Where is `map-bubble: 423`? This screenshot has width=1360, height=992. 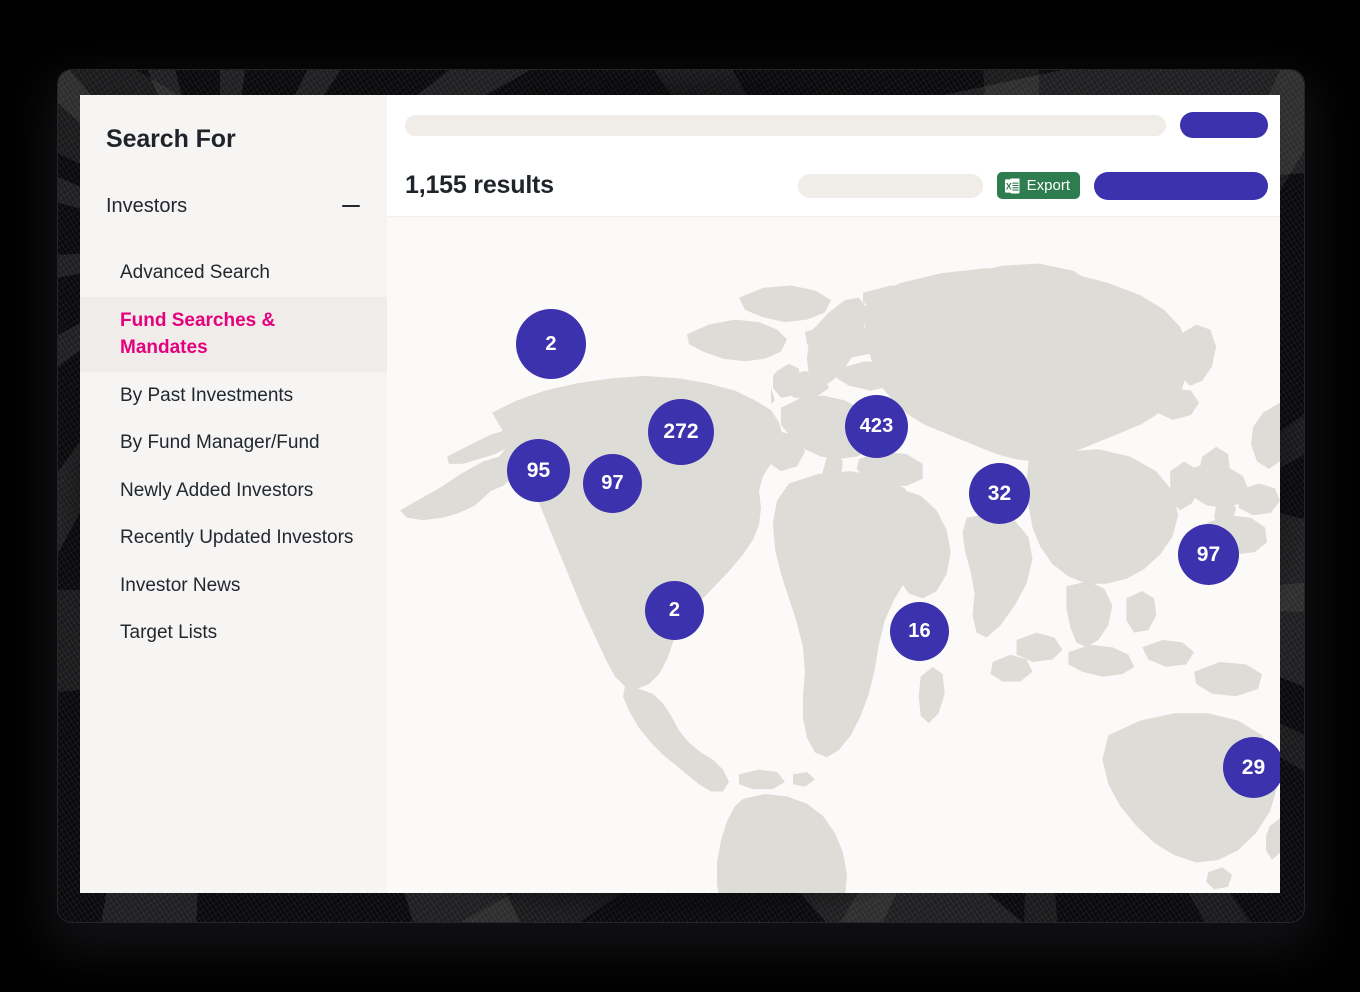 map-bubble: 423 is located at coordinates (876, 426).